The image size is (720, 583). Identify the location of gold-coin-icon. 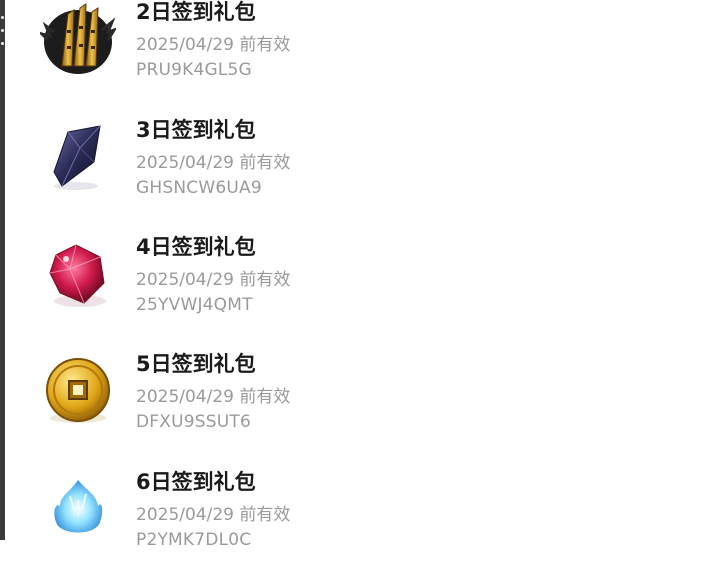
(78, 390).